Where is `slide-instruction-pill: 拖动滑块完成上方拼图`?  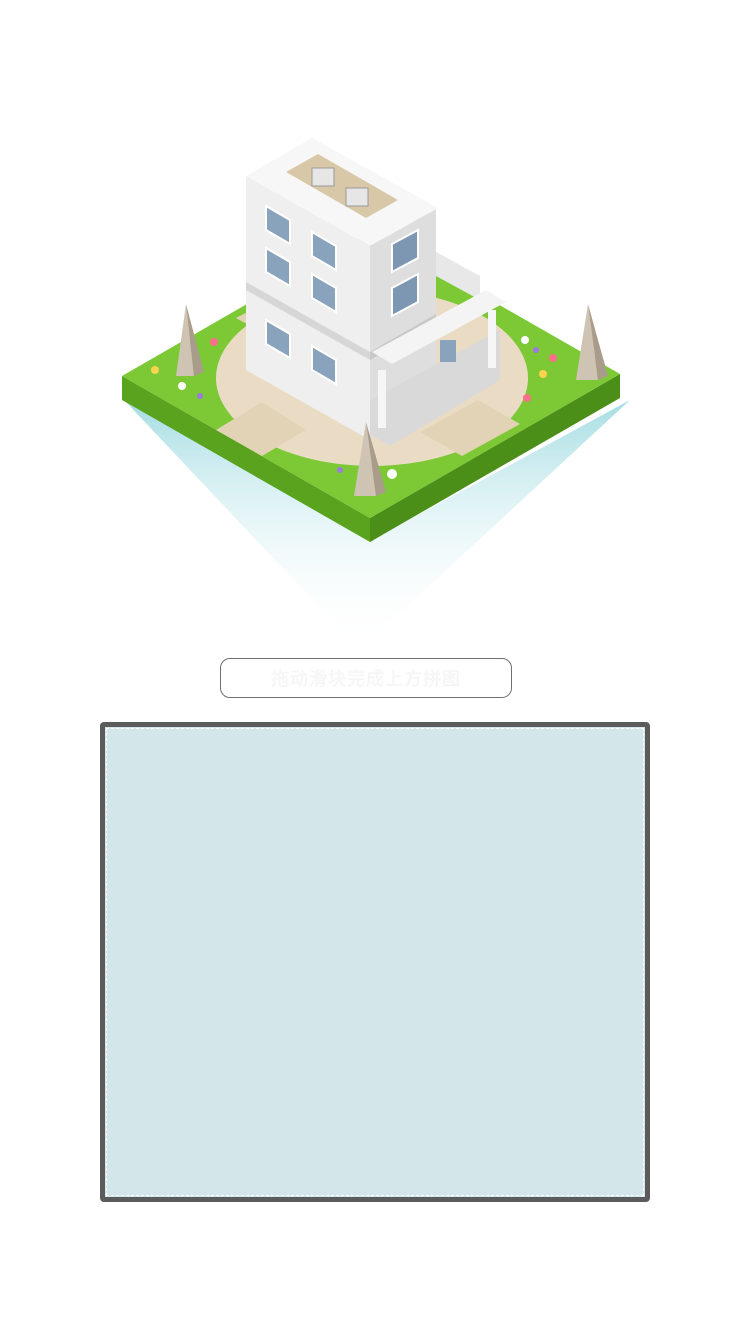 slide-instruction-pill: 拖动滑块完成上方拼图 is located at coordinates (366, 678).